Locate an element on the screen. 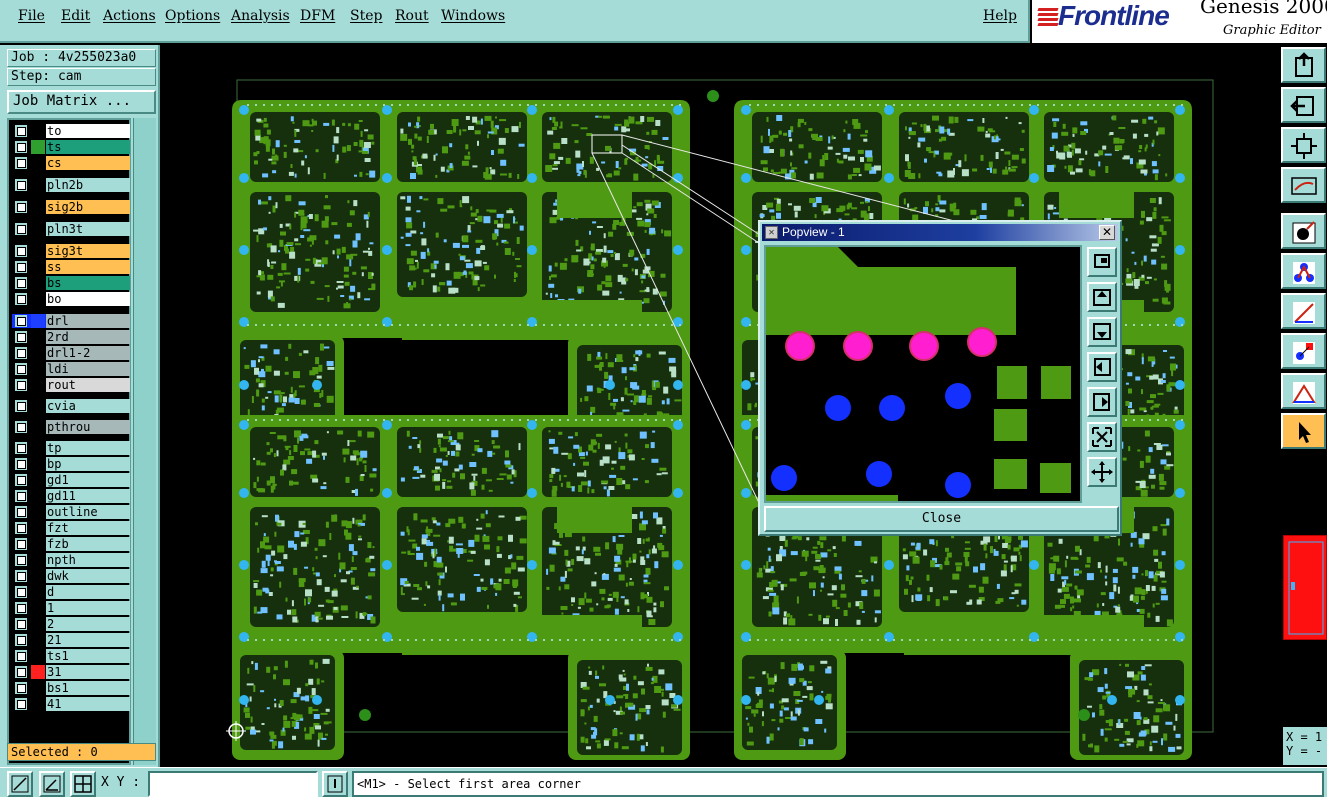  layer-name: pln3t is located at coordinates (88, 229).